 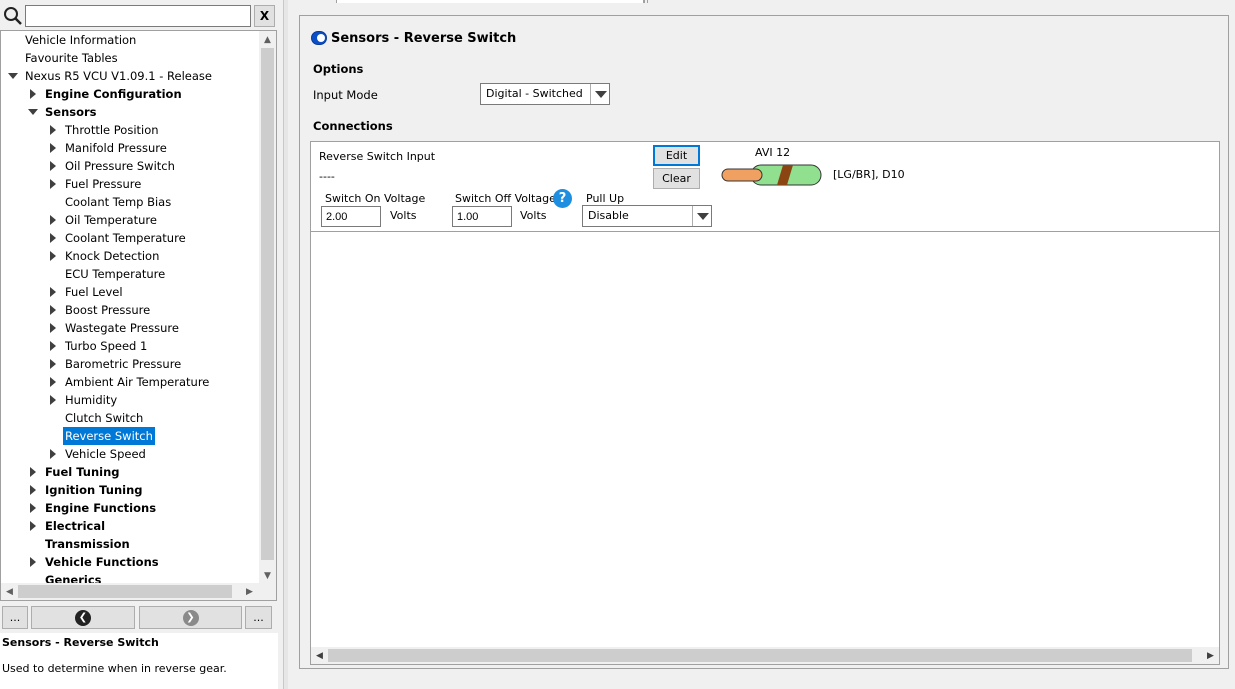 I want to click on tree-item: Oil Pressure Switch, so click(x=130, y=166).